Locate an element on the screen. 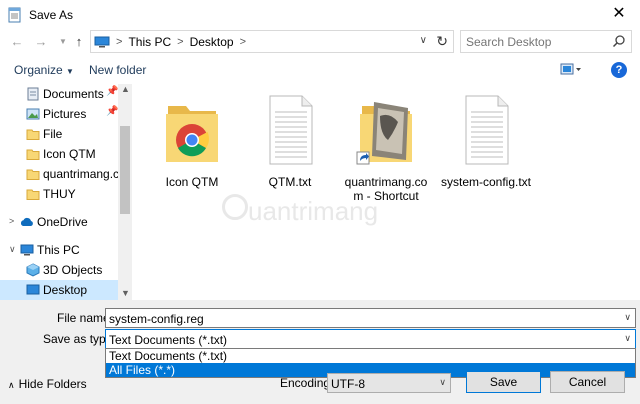 This screenshot has height=404, width=640. search-input is located at coordinates (531, 41).